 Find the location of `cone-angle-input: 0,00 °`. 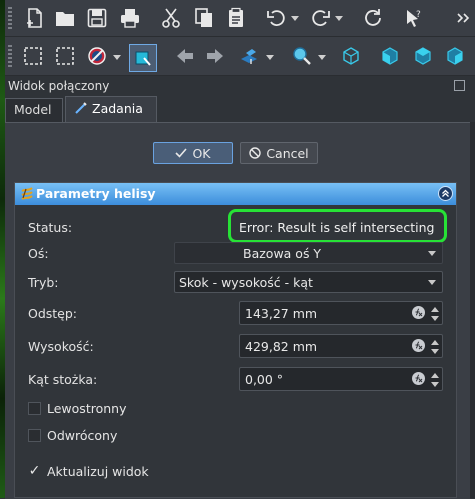

cone-angle-input: 0,00 ° is located at coordinates (341, 379).